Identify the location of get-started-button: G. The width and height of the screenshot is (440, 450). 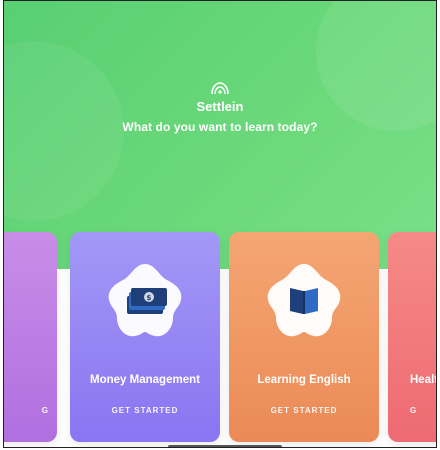
(413, 410).